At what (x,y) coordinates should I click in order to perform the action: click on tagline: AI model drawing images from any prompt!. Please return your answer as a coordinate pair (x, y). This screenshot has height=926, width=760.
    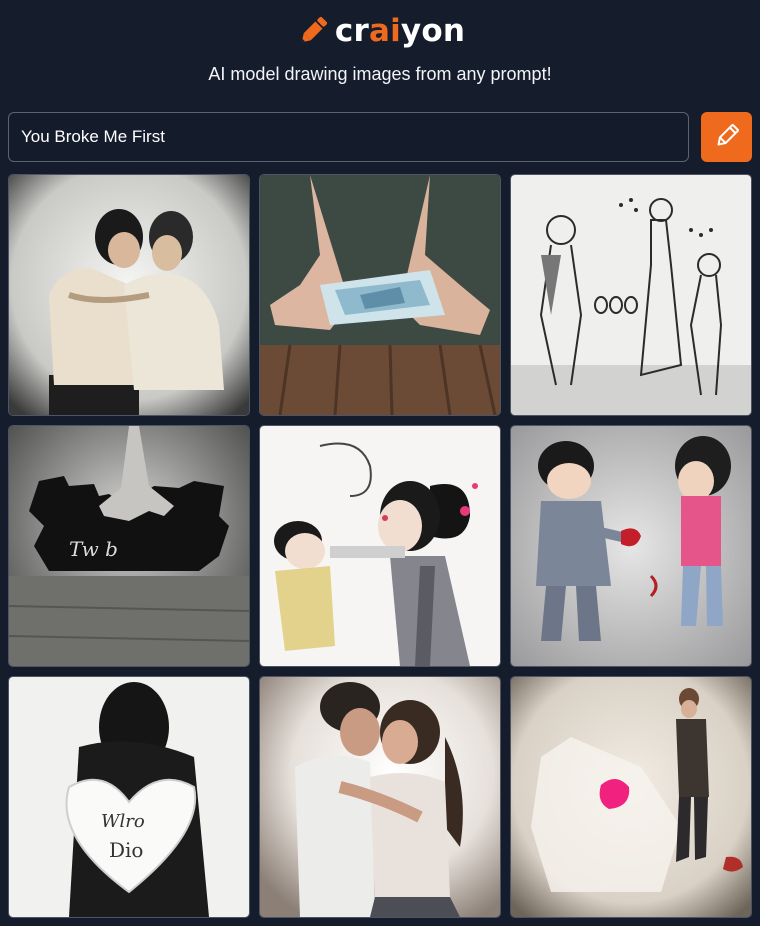
    Looking at the image, I should click on (380, 74).